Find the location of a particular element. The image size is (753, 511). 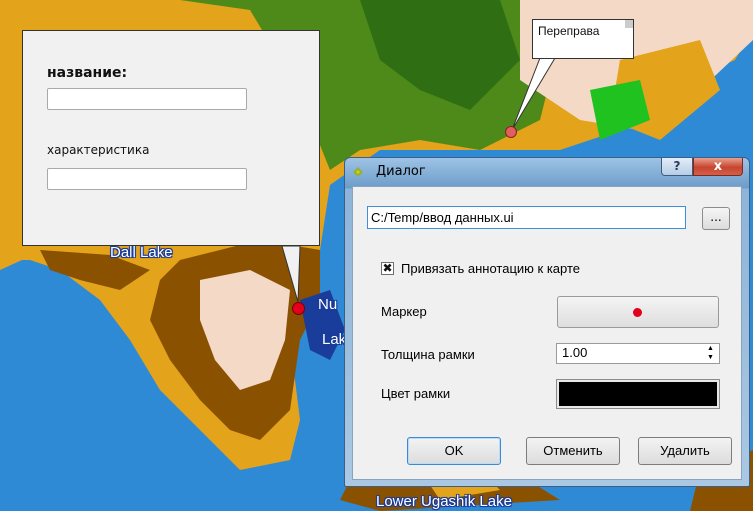

text-annotation-marker is located at coordinates (511, 132).